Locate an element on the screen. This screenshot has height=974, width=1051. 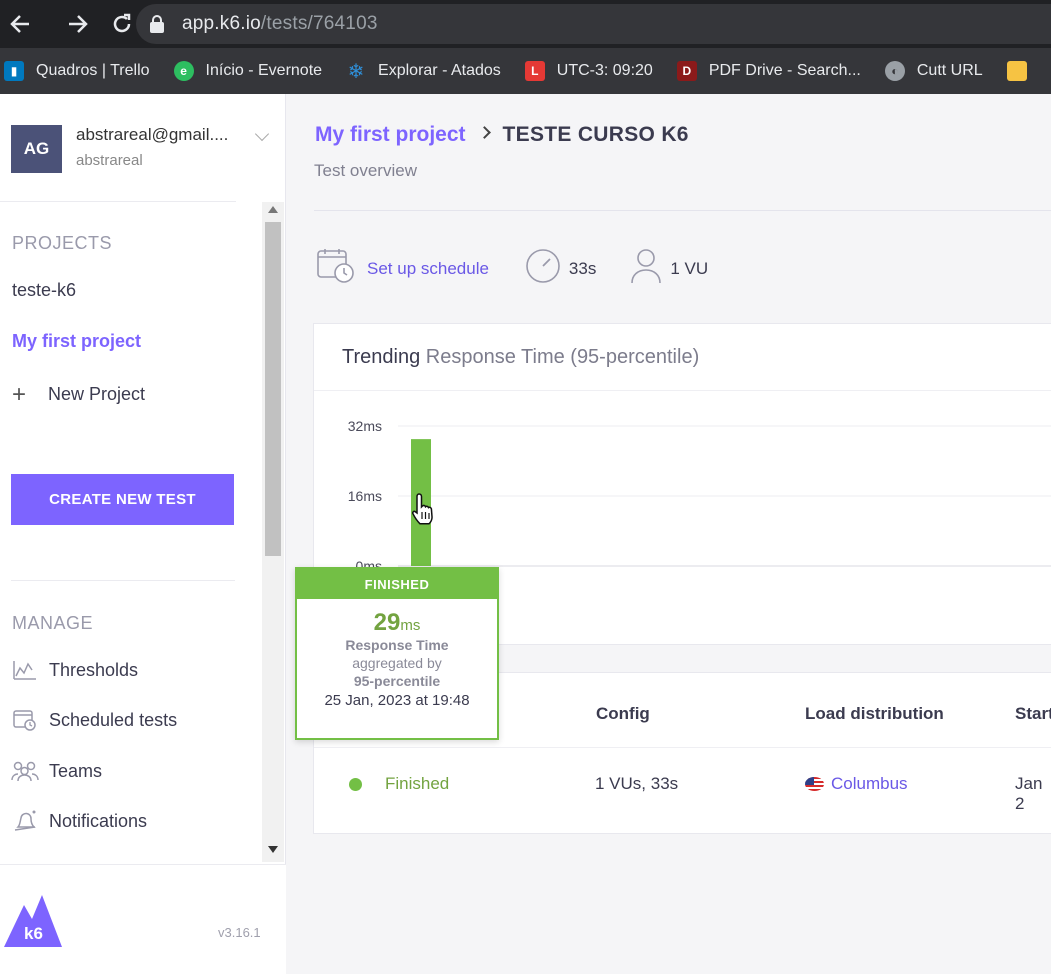
sidebar-project-my-first-project: My first project is located at coordinates (76, 341).